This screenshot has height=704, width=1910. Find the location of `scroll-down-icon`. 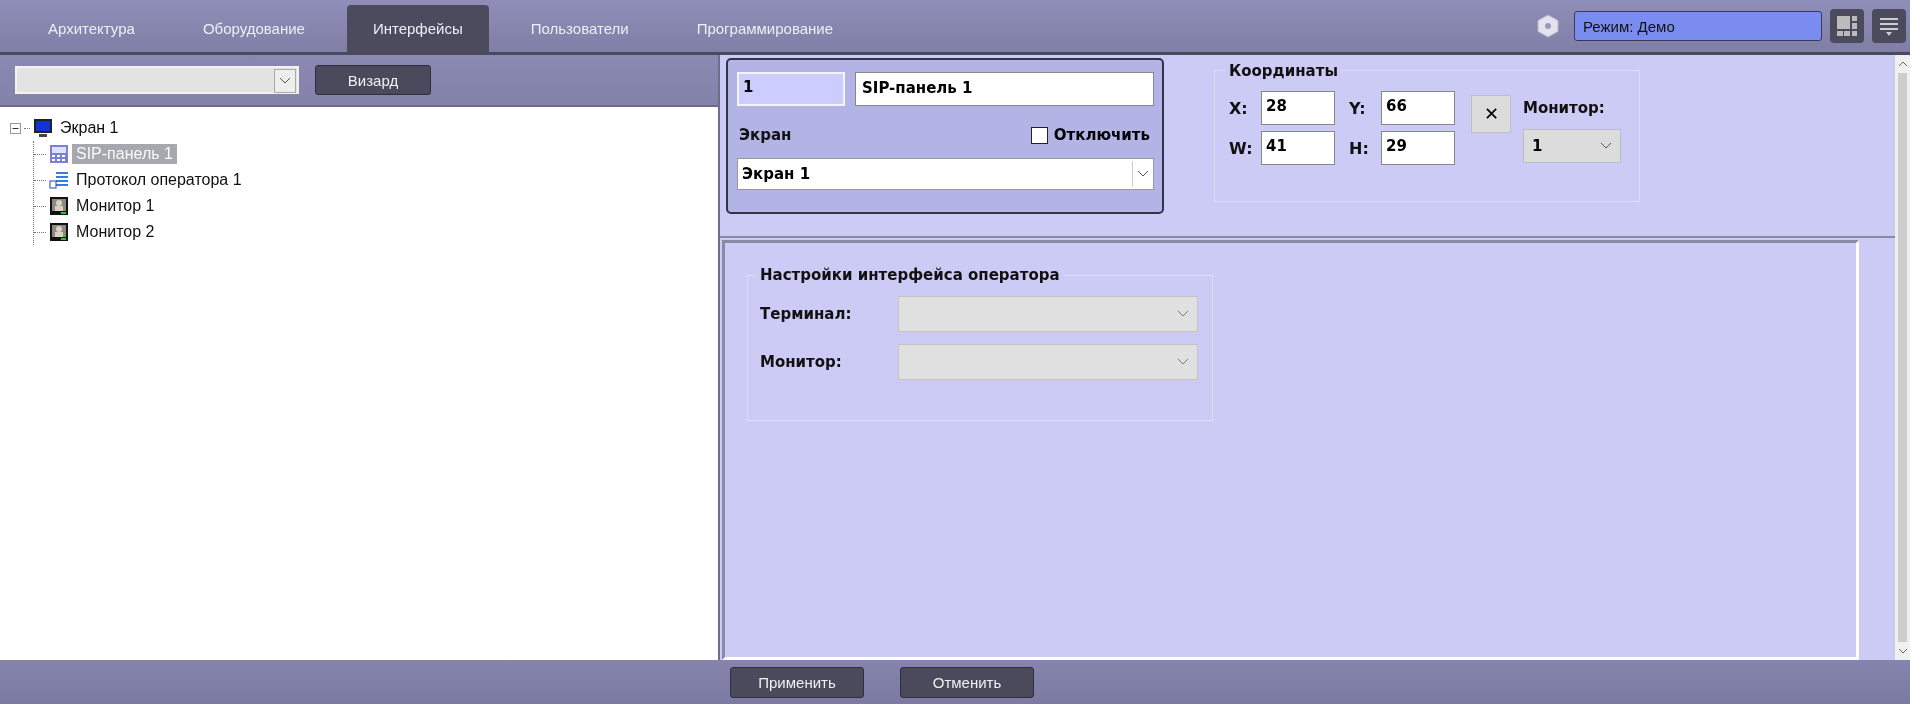

scroll-down-icon is located at coordinates (1902, 651).